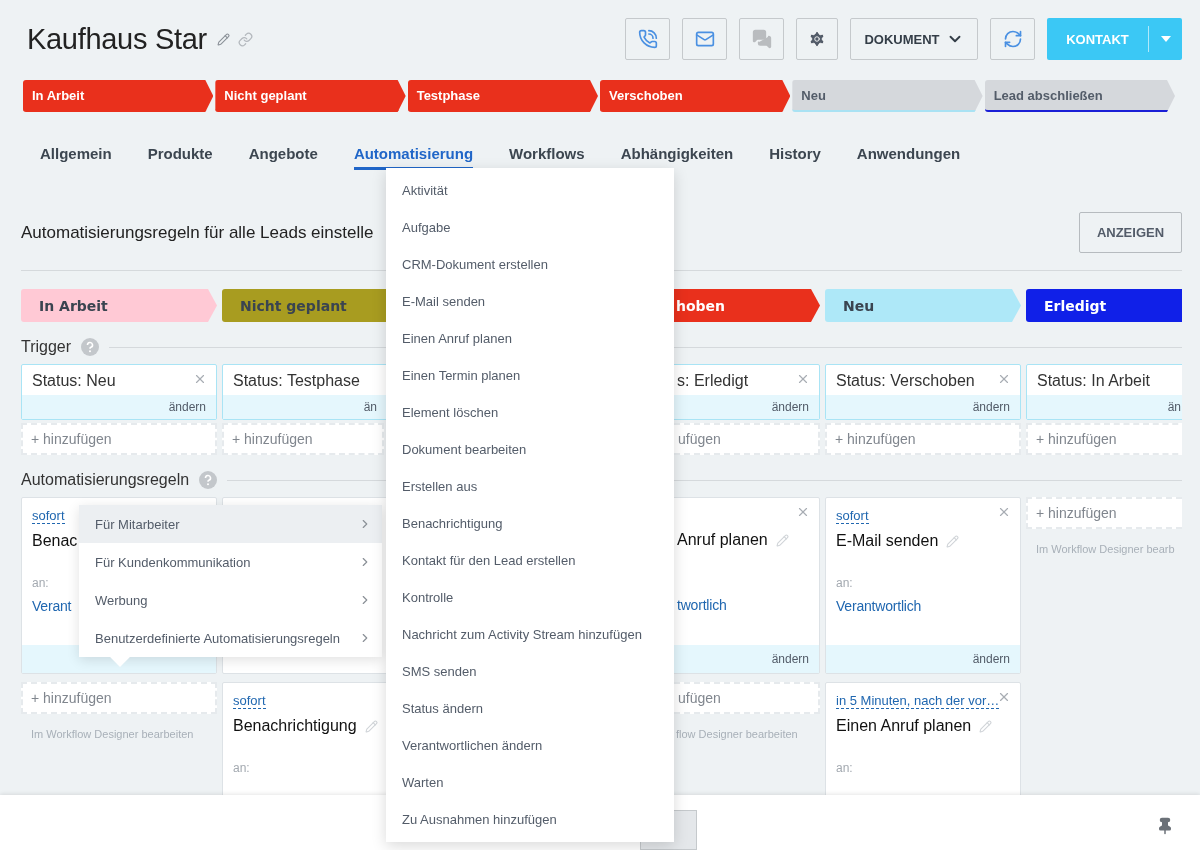  Describe the element at coordinates (530, 412) in the screenshot. I see `menu-item: Element löschen` at that location.